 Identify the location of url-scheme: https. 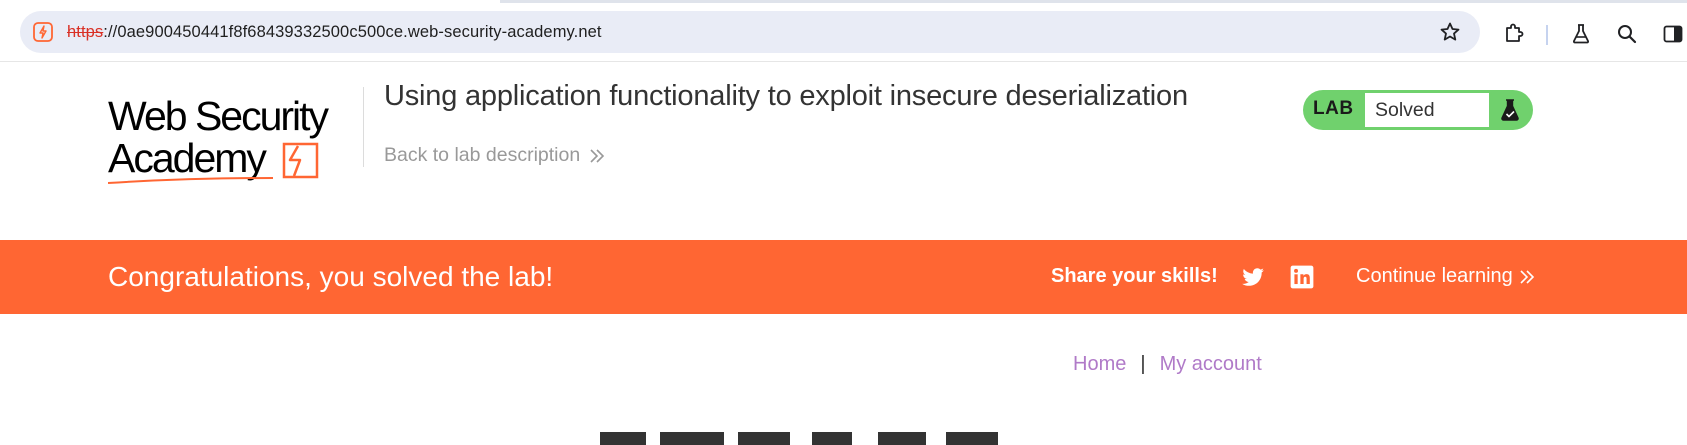
(85, 32).